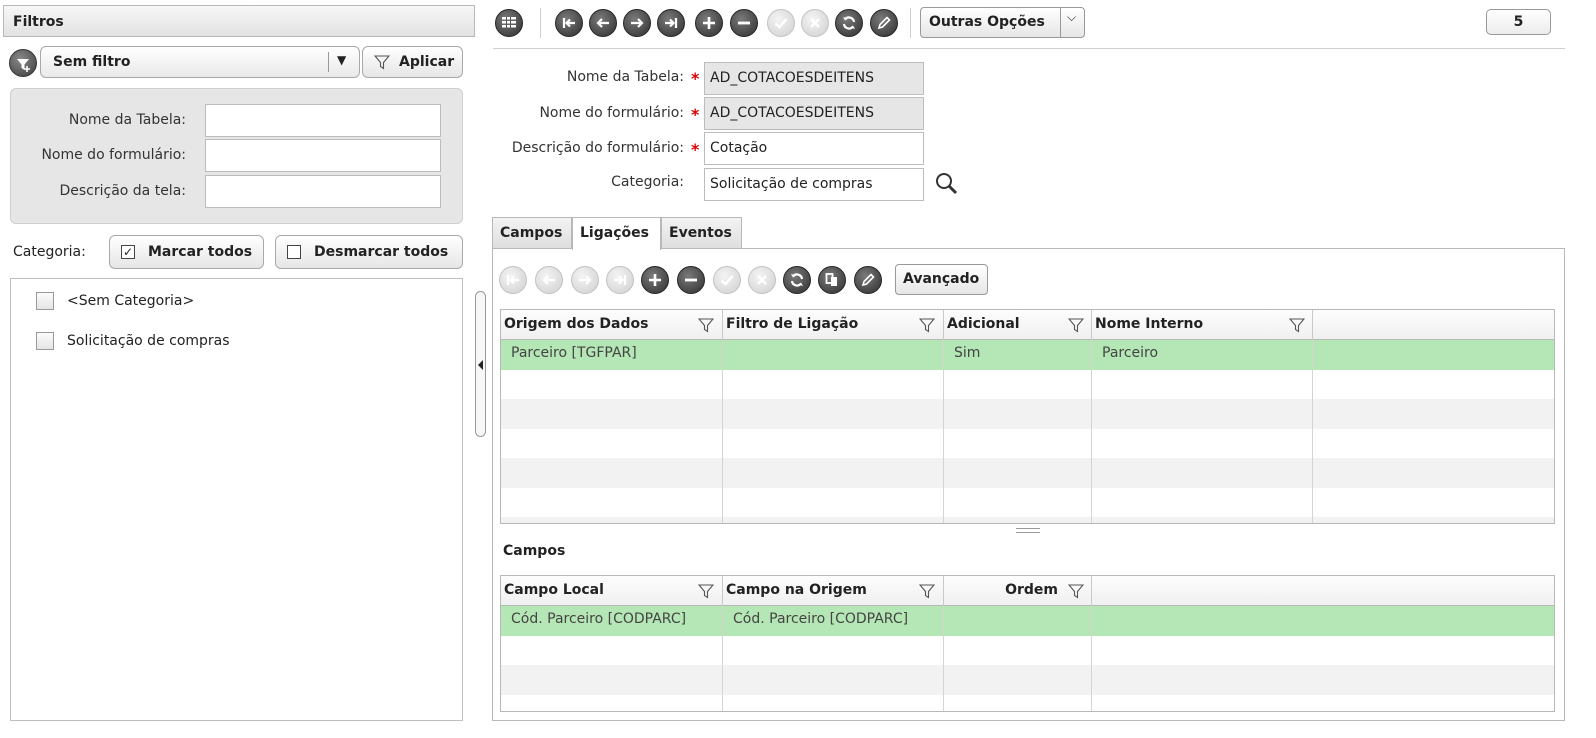 The width and height of the screenshot is (1596, 738). I want to click on unchecked-box-icon, so click(294, 252).